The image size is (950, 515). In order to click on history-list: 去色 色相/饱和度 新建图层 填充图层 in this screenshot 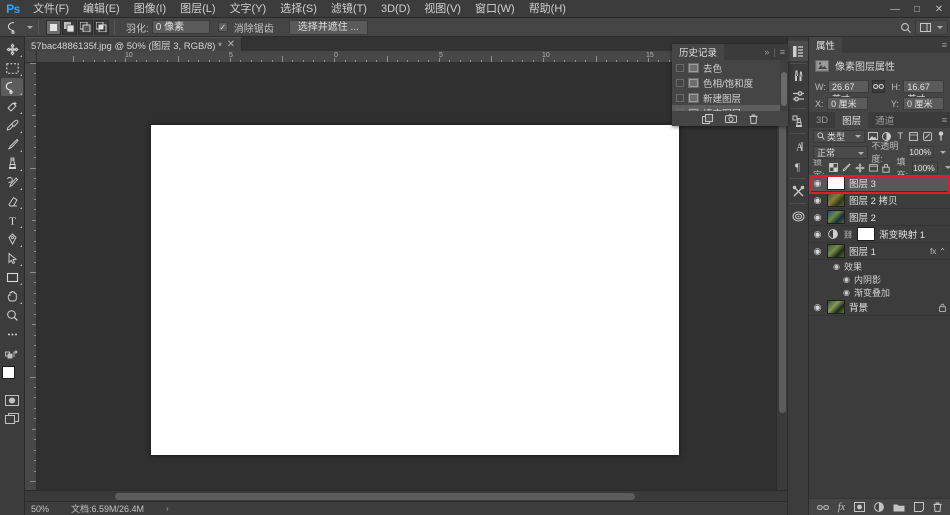, I will do `click(730, 85)`.